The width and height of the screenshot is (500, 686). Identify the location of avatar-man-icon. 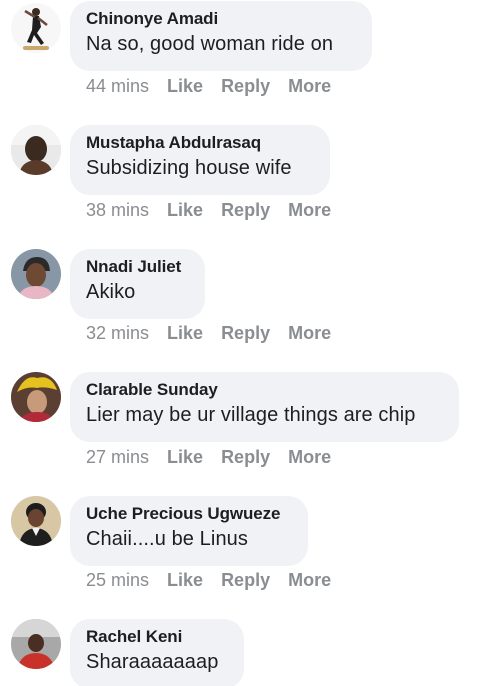
(36, 150).